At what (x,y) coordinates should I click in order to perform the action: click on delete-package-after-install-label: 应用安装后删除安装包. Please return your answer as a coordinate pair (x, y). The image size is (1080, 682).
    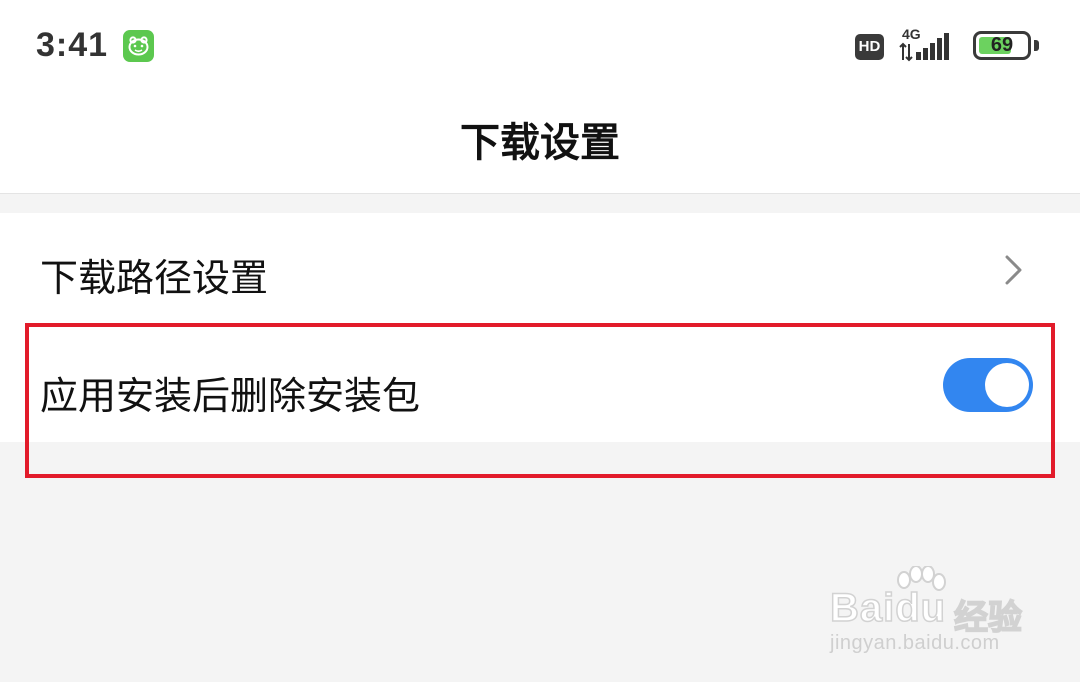
    Looking at the image, I should click on (230, 396).